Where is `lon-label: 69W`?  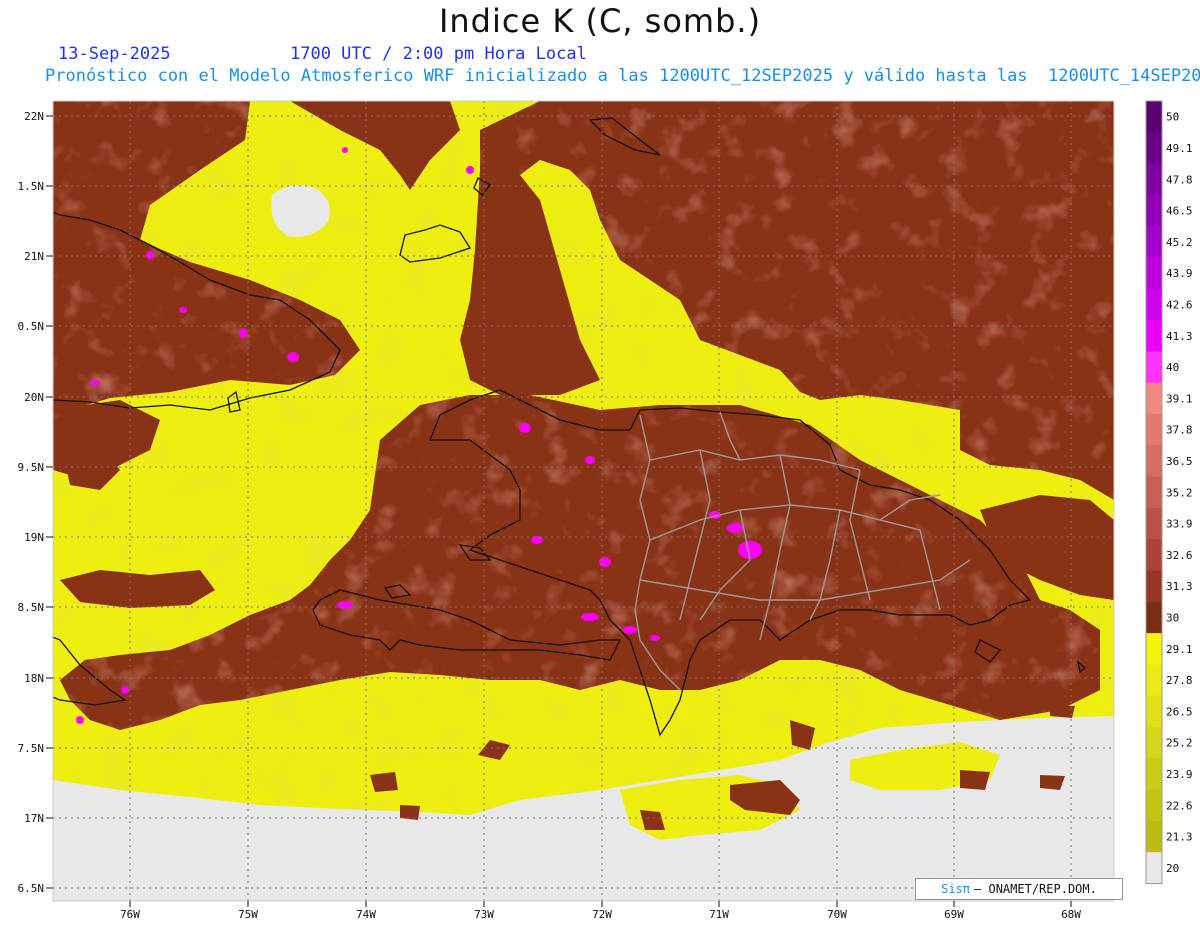
lon-label: 69W is located at coordinates (954, 914).